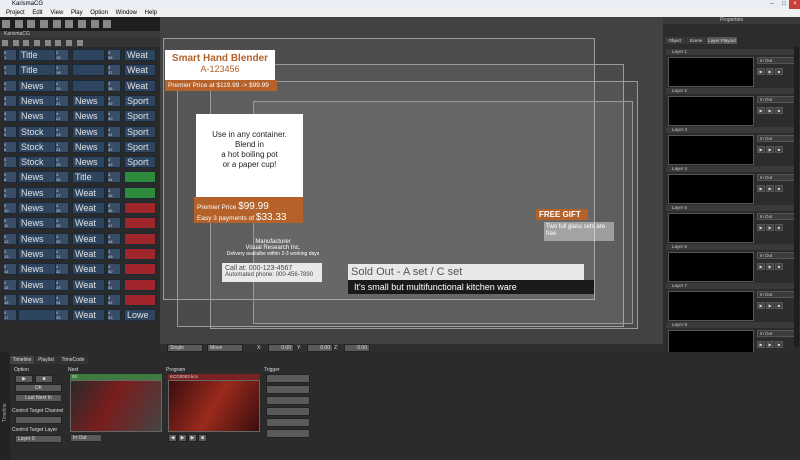 This screenshot has height=460, width=800. What do you see at coordinates (116, 406) in the screenshot?
I see `next-preview` at bounding box center [116, 406].